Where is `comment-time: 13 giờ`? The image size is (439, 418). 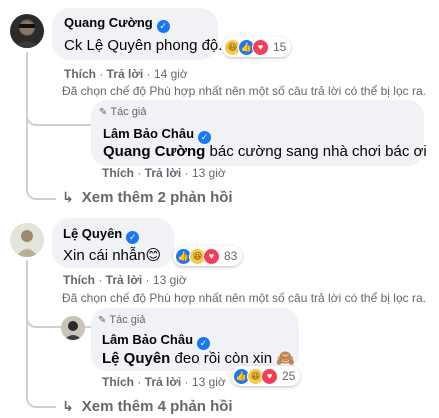 comment-time: 13 giờ is located at coordinates (170, 280).